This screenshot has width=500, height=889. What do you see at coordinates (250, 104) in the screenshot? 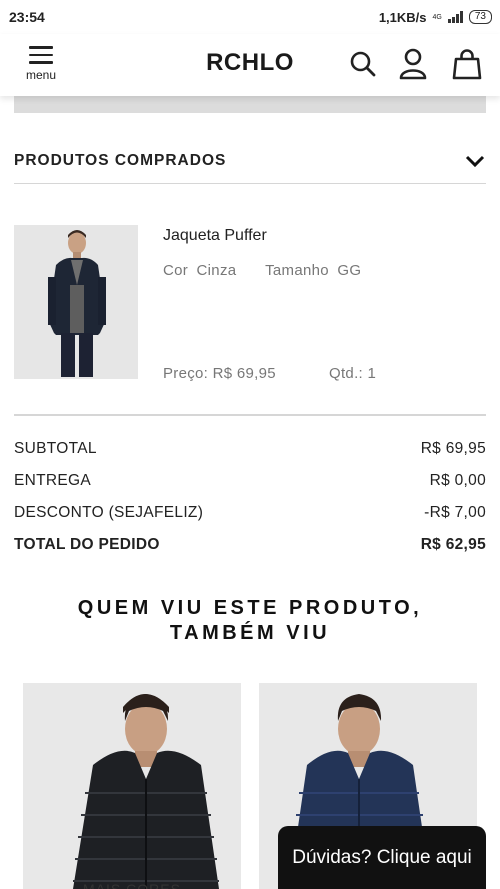
I see `gray-strip` at bounding box center [250, 104].